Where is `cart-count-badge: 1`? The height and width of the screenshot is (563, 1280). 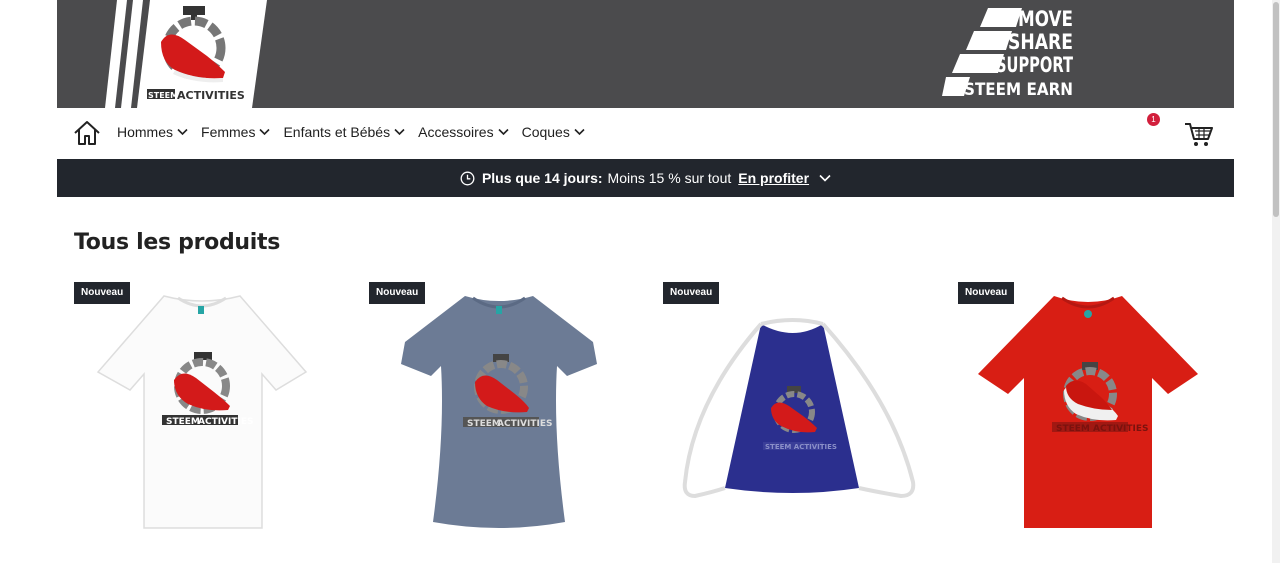 cart-count-badge: 1 is located at coordinates (1153, 119).